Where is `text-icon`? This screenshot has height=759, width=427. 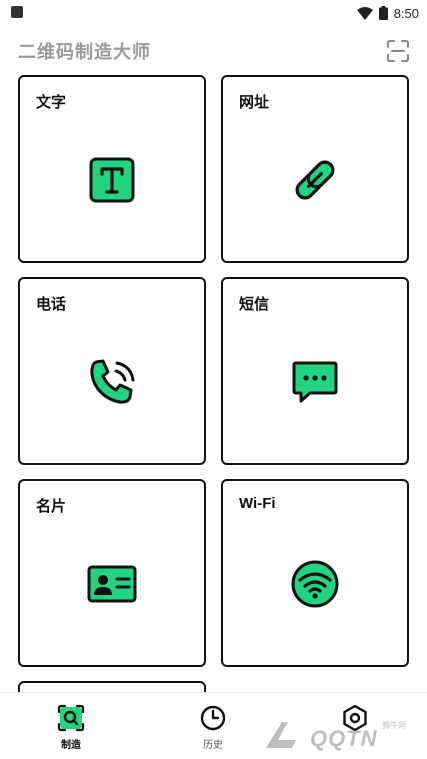 text-icon is located at coordinates (112, 180).